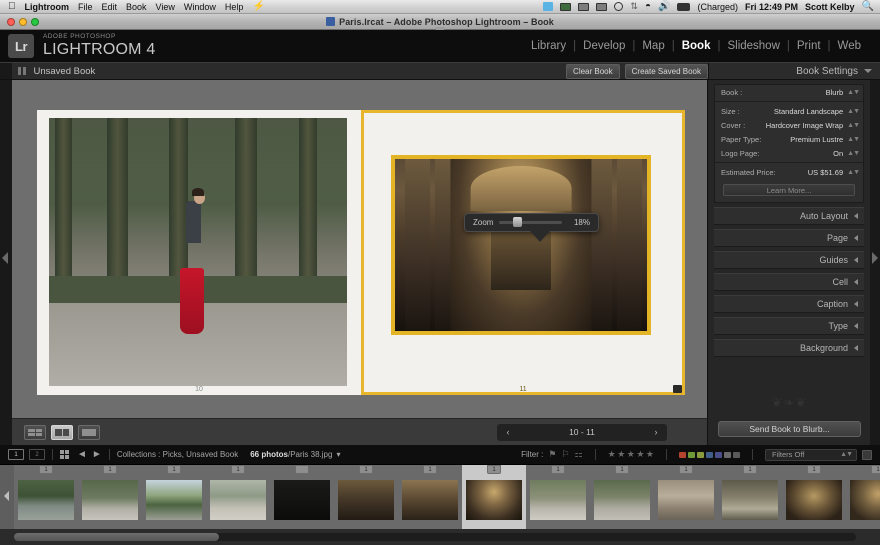 The image size is (880, 545). I want to click on panel-caption: Caption, so click(789, 304).